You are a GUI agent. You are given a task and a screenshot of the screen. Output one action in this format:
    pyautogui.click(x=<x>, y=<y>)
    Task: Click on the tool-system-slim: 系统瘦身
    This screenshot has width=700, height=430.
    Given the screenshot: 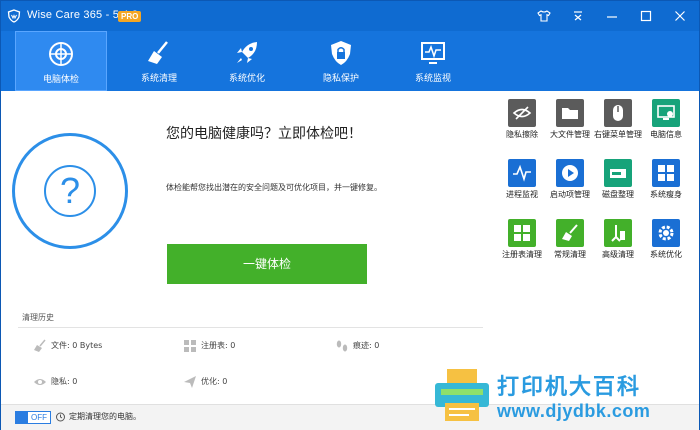 What is the action you would take?
    pyautogui.click(x=666, y=179)
    